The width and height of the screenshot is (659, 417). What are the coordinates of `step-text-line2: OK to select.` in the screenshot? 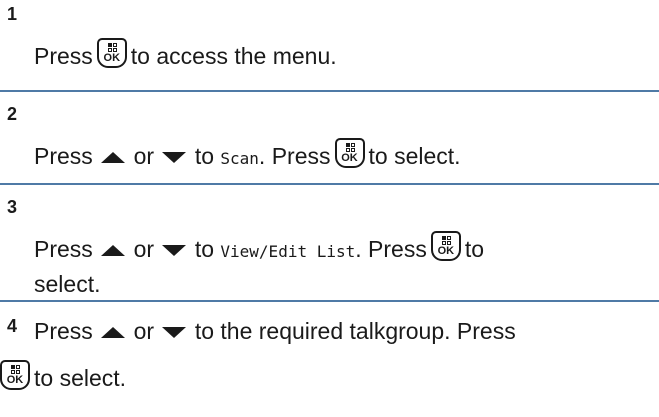 It's located at (325, 377).